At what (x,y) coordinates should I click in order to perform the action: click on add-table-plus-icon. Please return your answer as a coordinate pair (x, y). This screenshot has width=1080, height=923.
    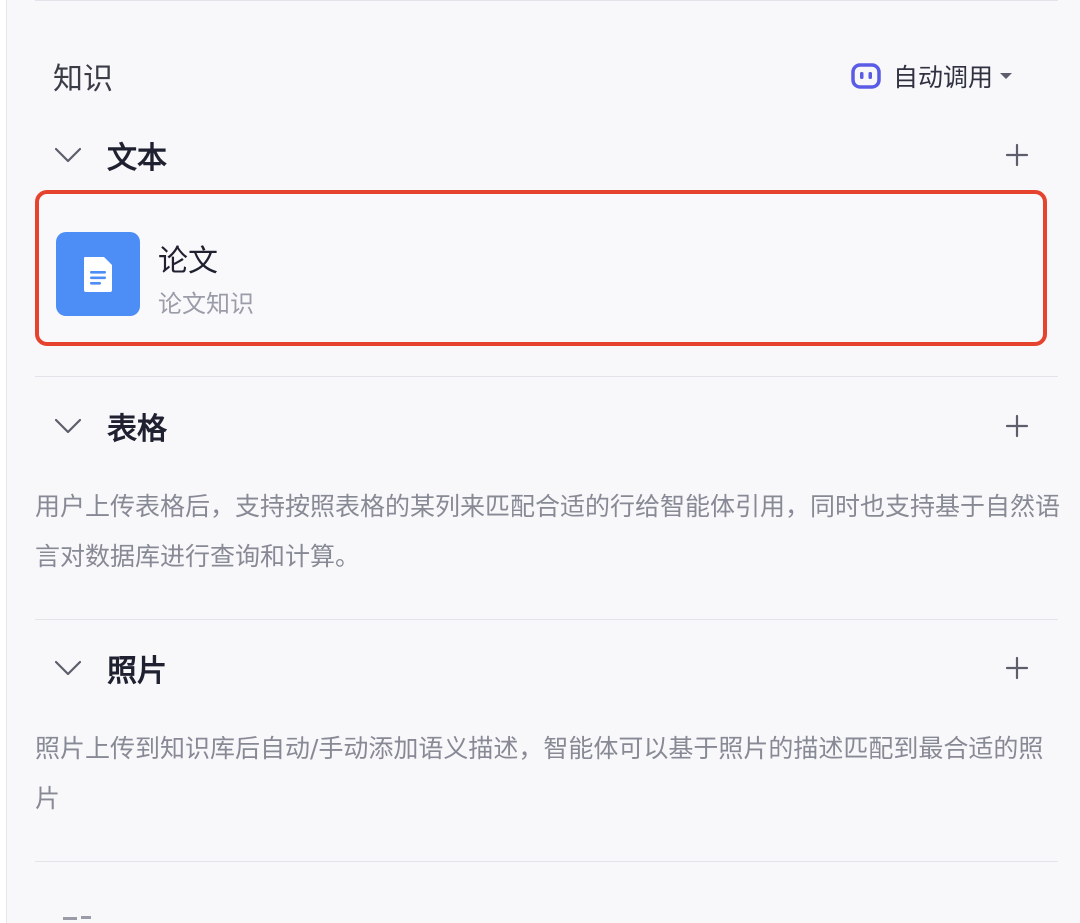
    Looking at the image, I should click on (1017, 426).